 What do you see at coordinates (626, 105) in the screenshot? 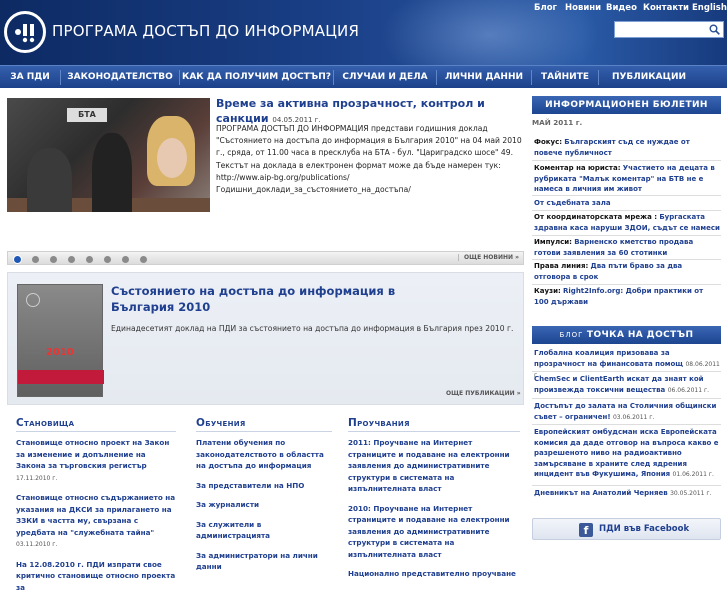
I see `bulletin-heading: ИНФОРМАЦИОНЕН БЮЛЕТИН` at bounding box center [626, 105].